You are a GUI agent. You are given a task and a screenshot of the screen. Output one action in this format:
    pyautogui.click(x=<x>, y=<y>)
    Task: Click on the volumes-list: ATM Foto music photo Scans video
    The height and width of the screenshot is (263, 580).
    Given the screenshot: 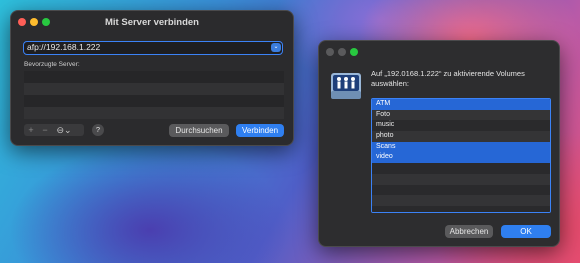 What is the action you would take?
    pyautogui.click(x=461, y=155)
    